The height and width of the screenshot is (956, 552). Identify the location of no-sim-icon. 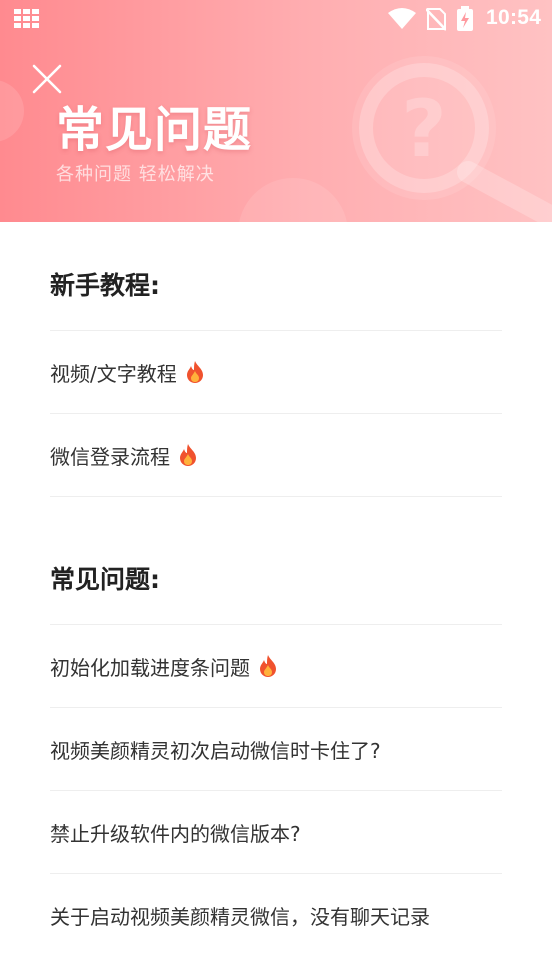
(436, 19).